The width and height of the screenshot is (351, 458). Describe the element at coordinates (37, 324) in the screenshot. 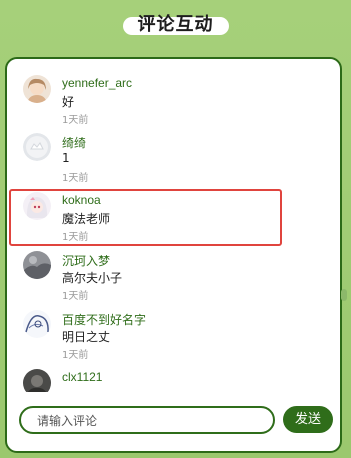

I see `sketch-avatar-icon` at that location.